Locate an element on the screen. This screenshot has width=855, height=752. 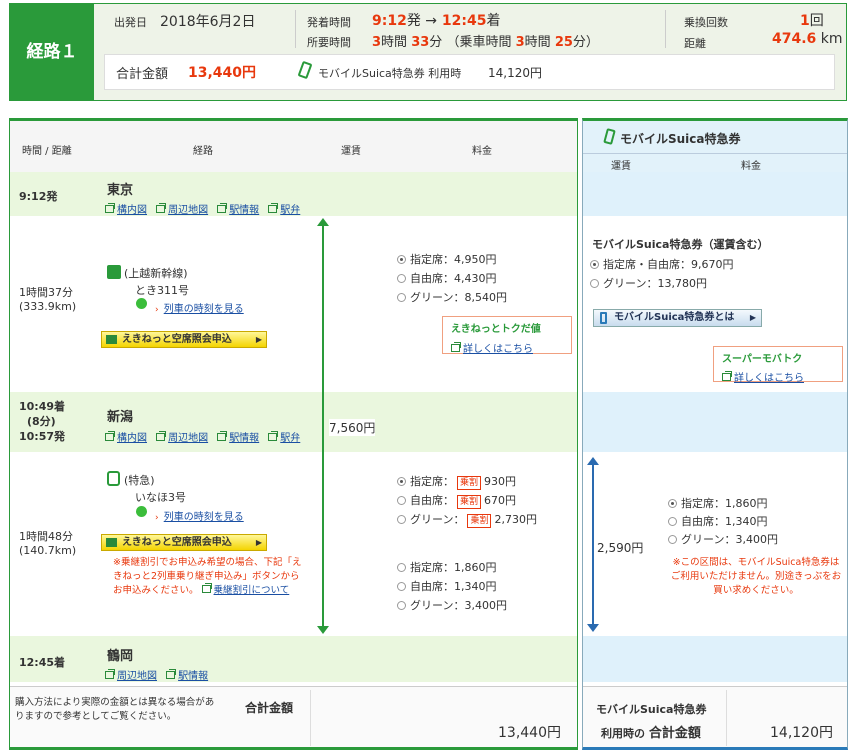
mobile-promo-box: スーパーモバトク 詳しくはこちら is located at coordinates (778, 365).